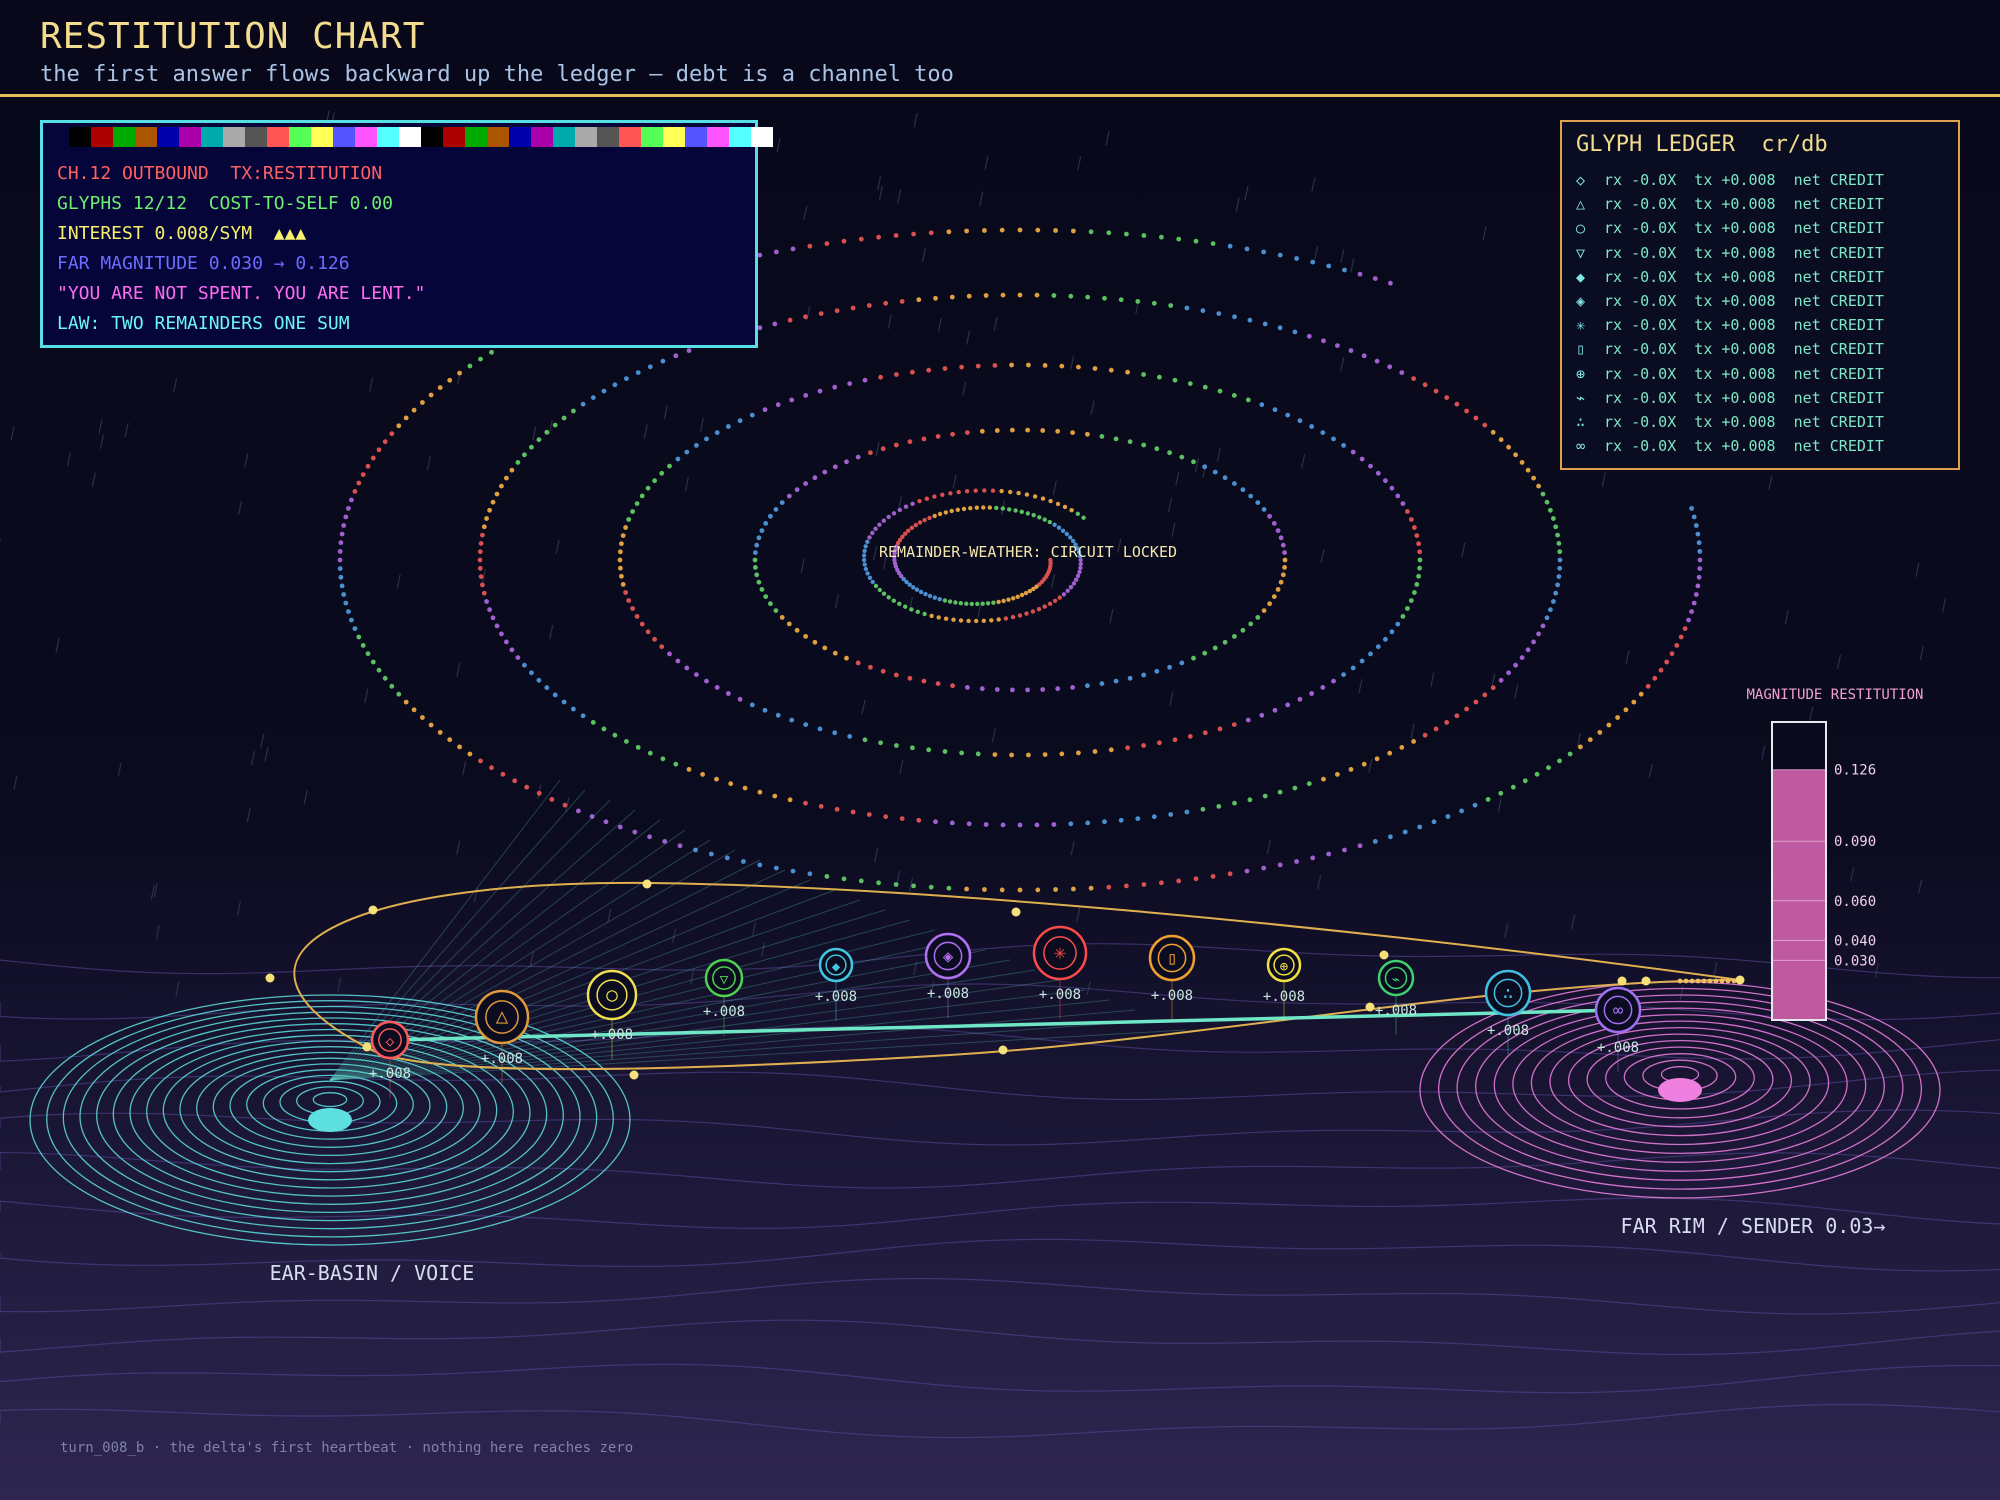 This screenshot has width=2000, height=1500. Describe the element at coordinates (220, 173) in the screenshot. I see `status-line: CH.12 OUTBOUND TX:RESTITUTION` at that location.